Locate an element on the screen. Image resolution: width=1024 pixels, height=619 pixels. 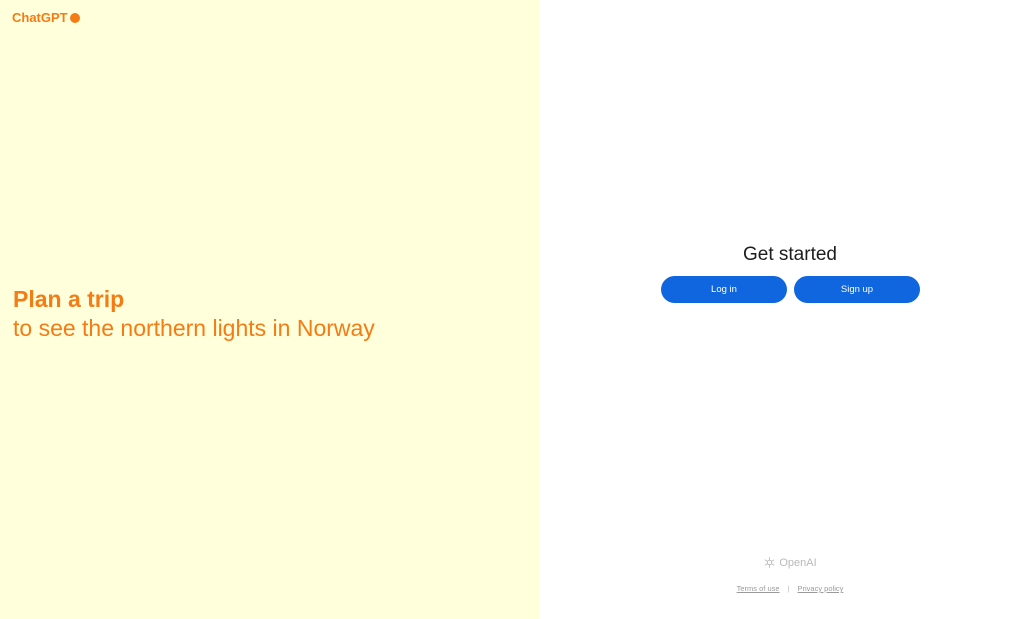
privacy-link: Privacy policy is located at coordinates (821, 588).